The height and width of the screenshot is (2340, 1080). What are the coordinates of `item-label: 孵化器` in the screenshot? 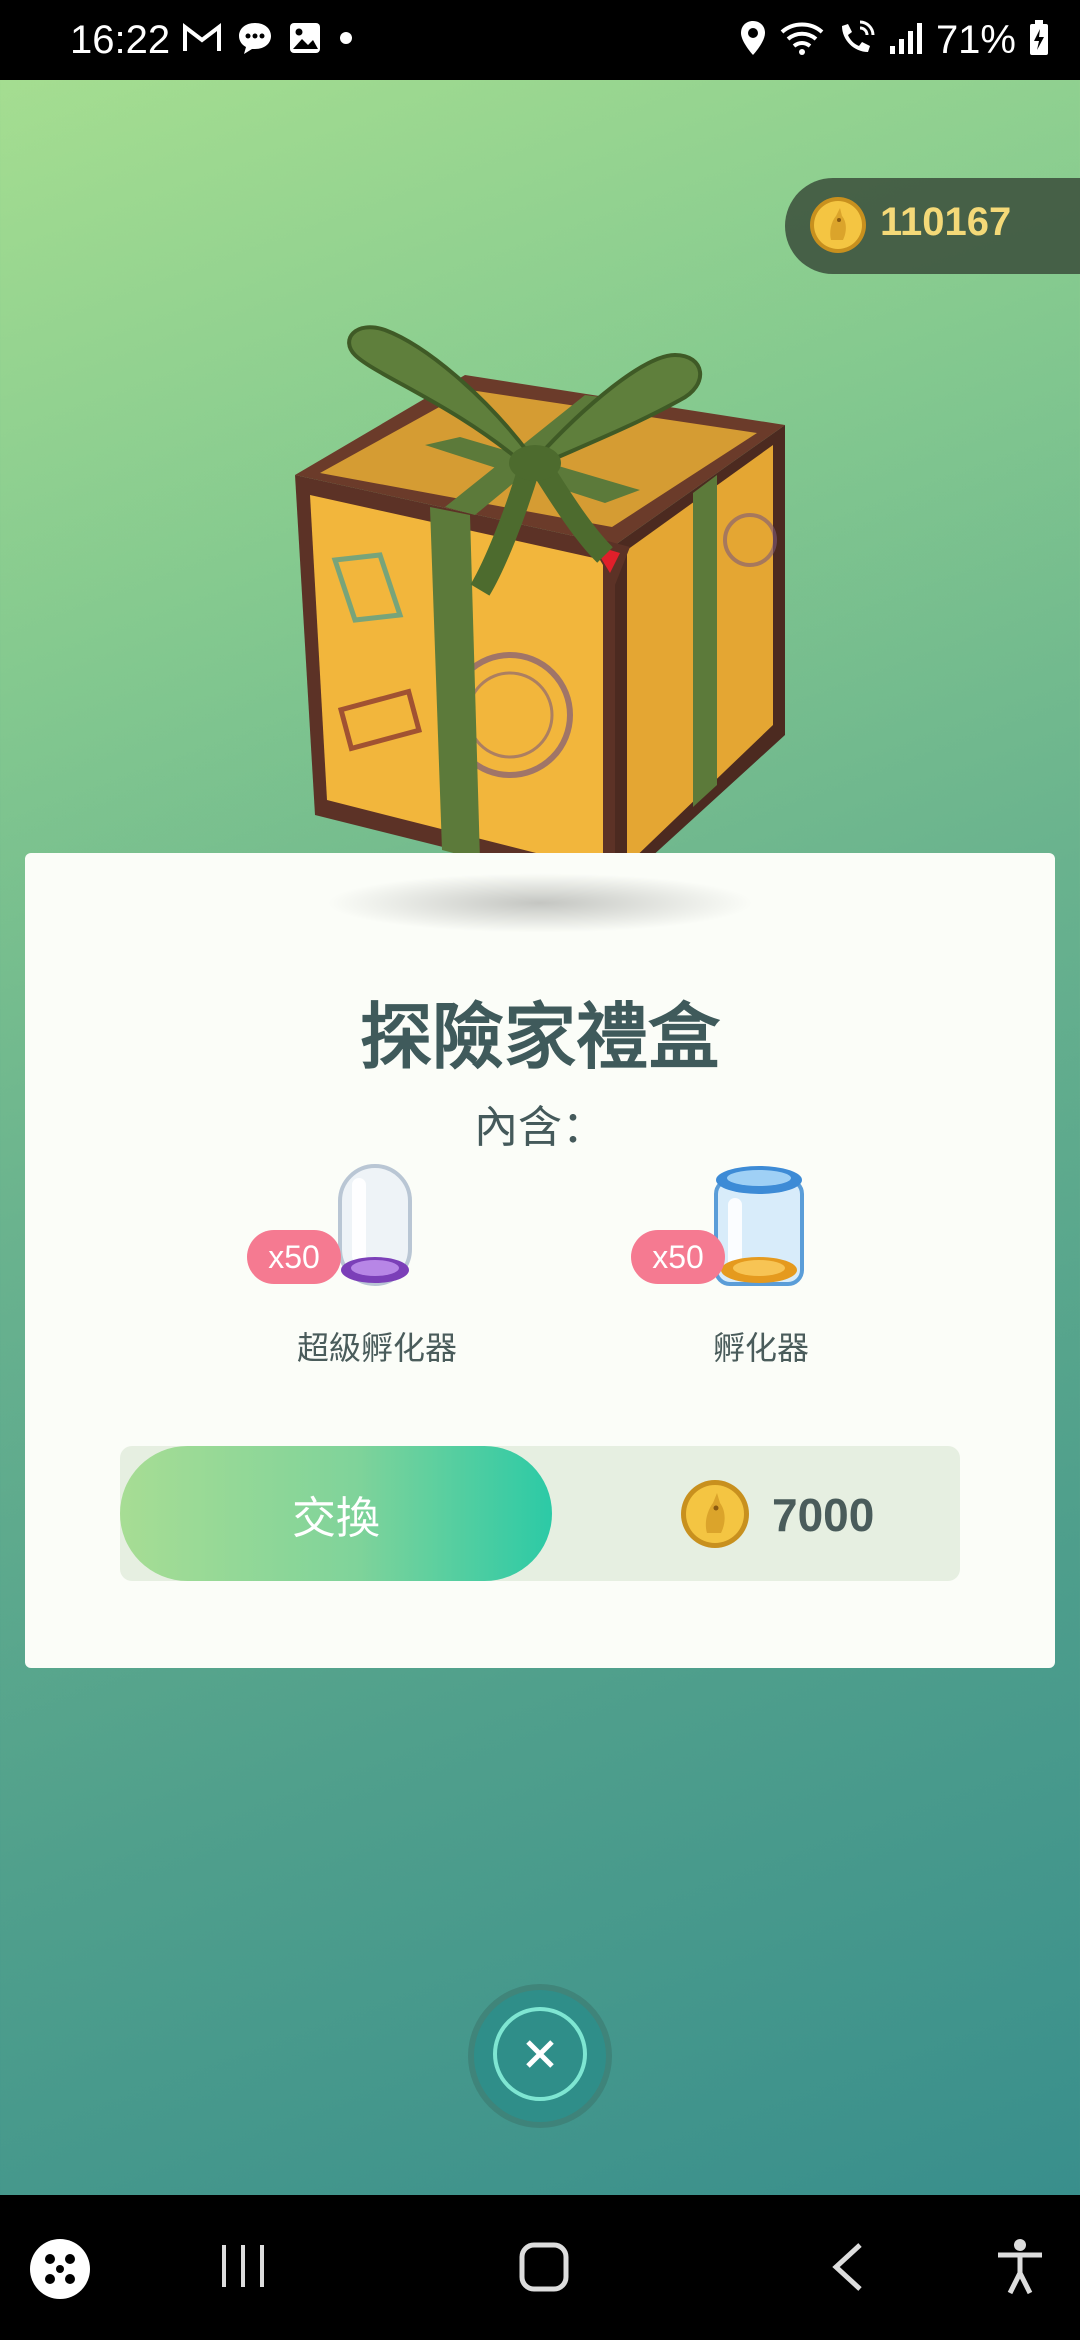 It's located at (760, 1348).